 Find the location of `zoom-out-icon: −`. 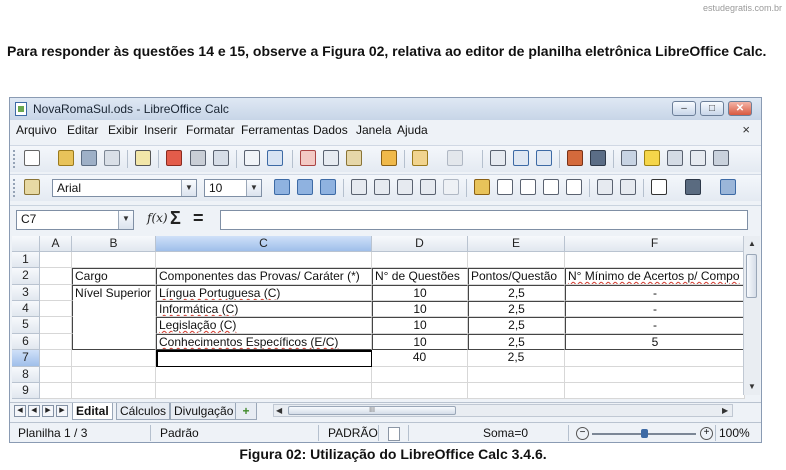

zoom-out-icon: − is located at coordinates (582, 433).